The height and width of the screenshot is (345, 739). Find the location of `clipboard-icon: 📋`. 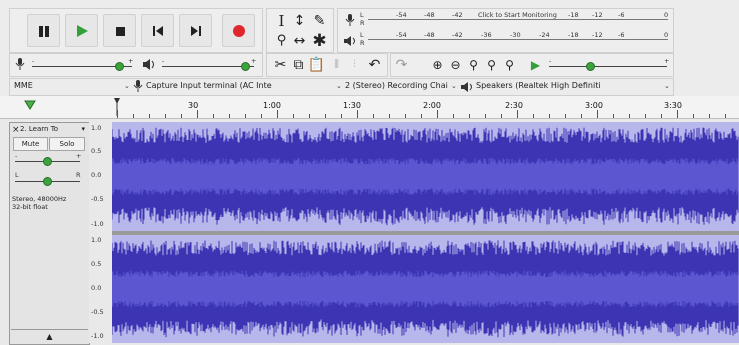

clipboard-icon: 📋 is located at coordinates (316, 64).